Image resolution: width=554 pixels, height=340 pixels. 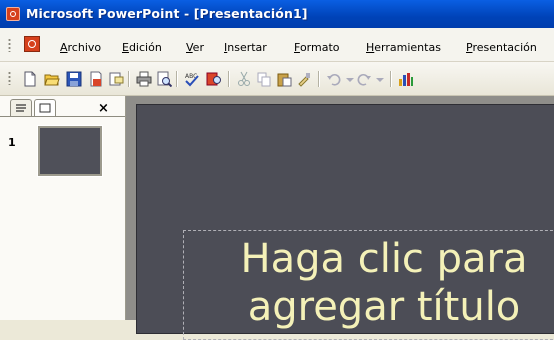 What do you see at coordinates (304, 79) in the screenshot?
I see `format-painter-icon` at bounding box center [304, 79].